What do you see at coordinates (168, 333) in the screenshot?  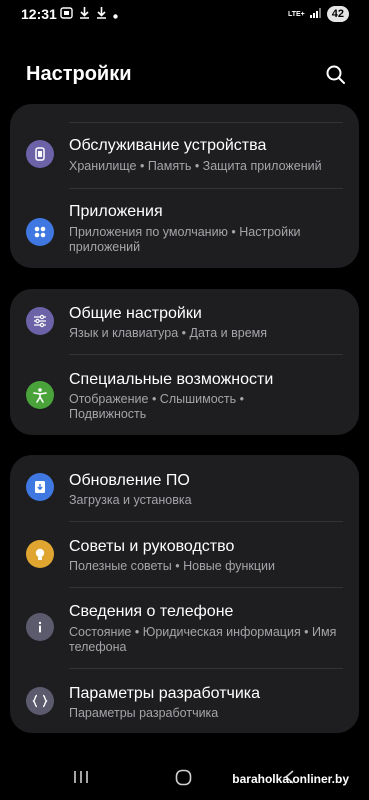 I see `item-subtitle: Язык и клавиатура • Дата и время` at bounding box center [168, 333].